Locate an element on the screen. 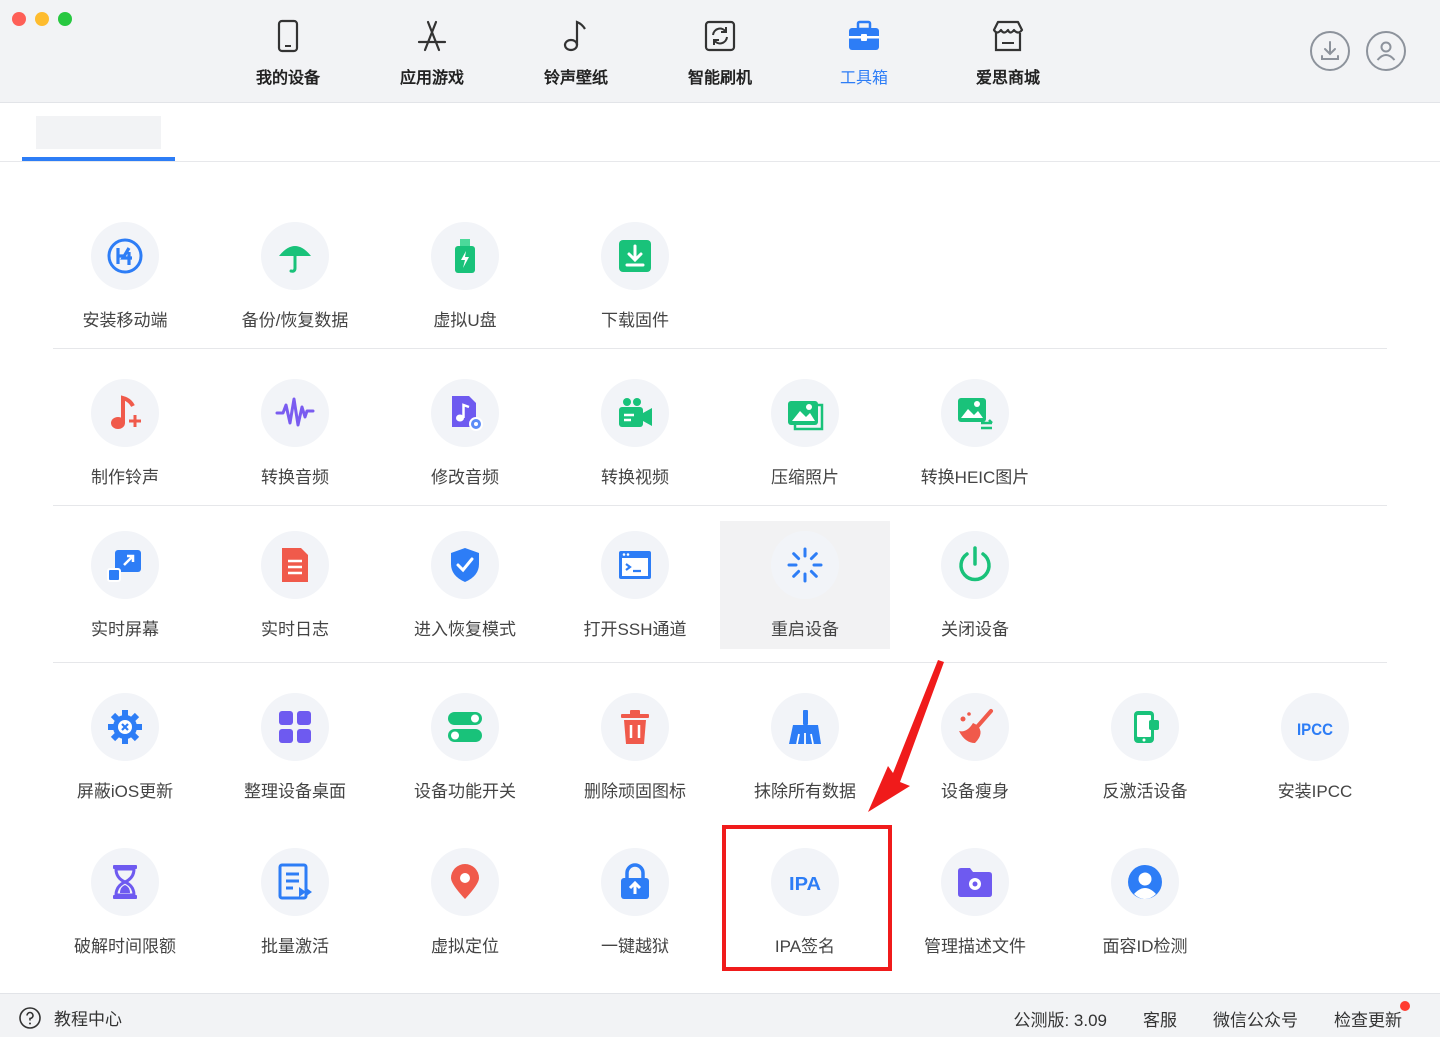 This screenshot has width=1440, height=1037. tool-make-ringtone: 制作铃声 is located at coordinates (125, 433).